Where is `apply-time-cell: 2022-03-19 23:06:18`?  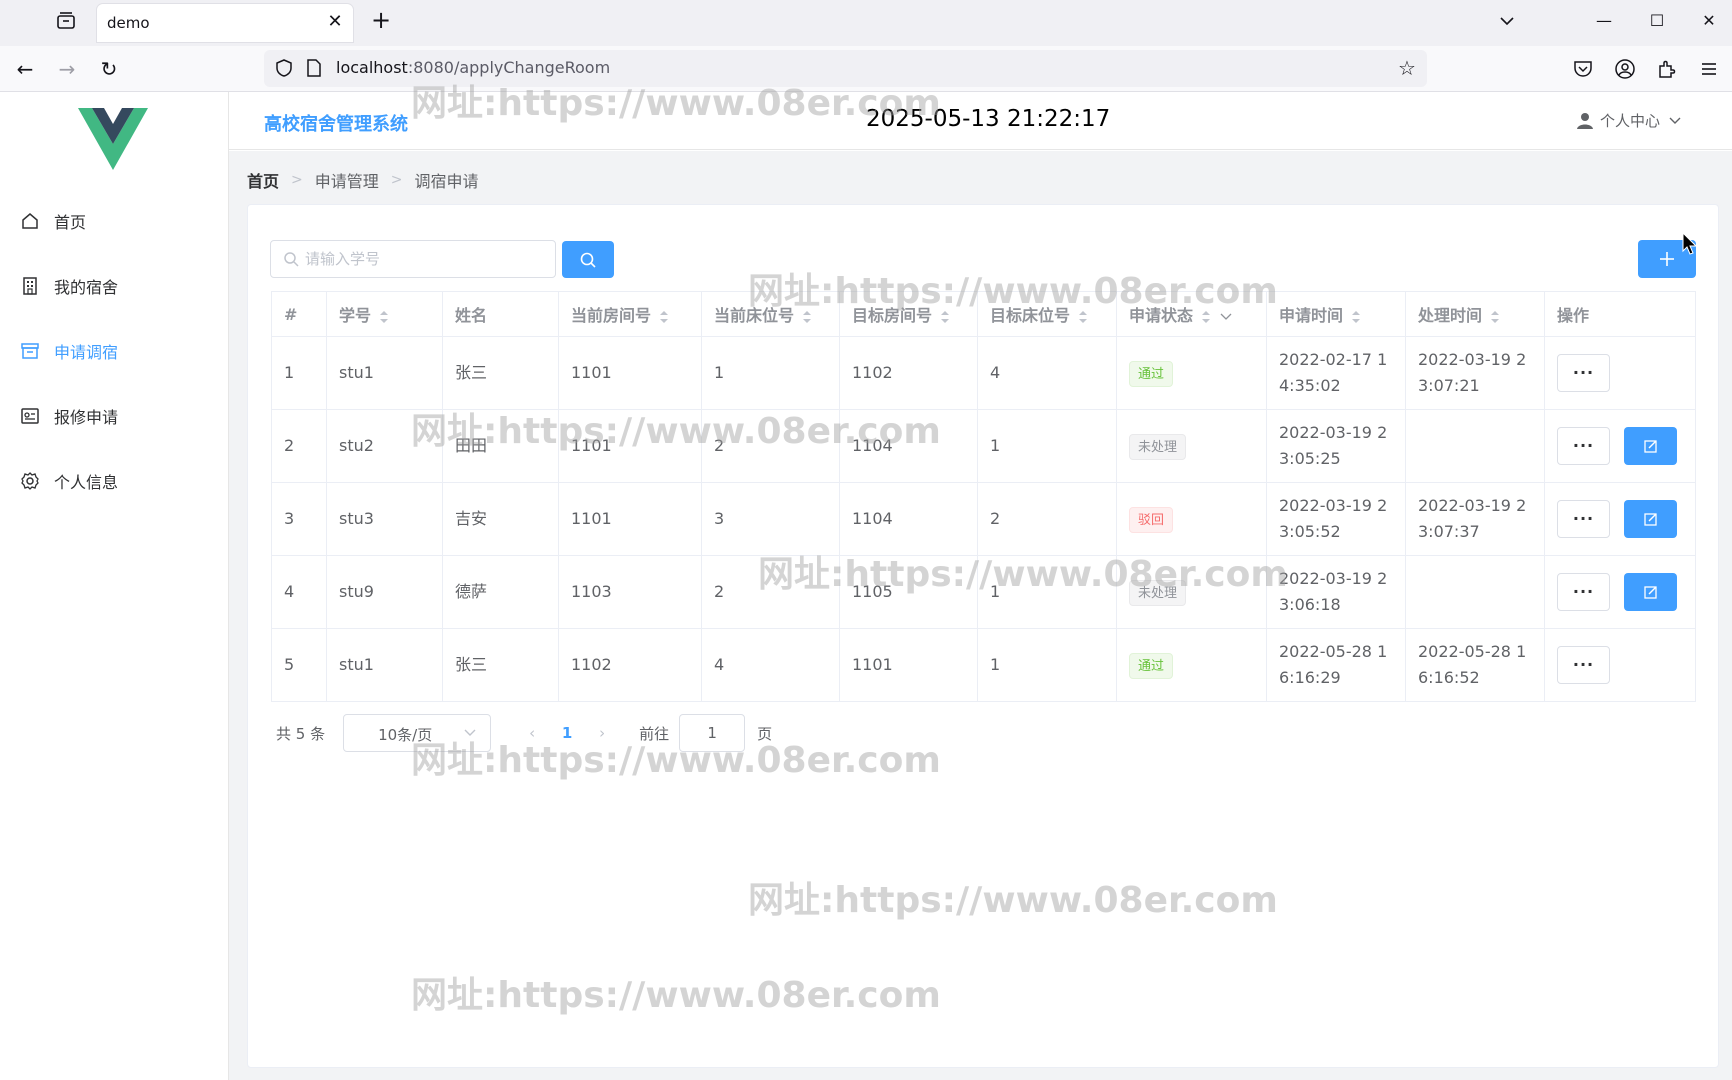 apply-time-cell: 2022-03-19 23:06:18 is located at coordinates (1336, 592).